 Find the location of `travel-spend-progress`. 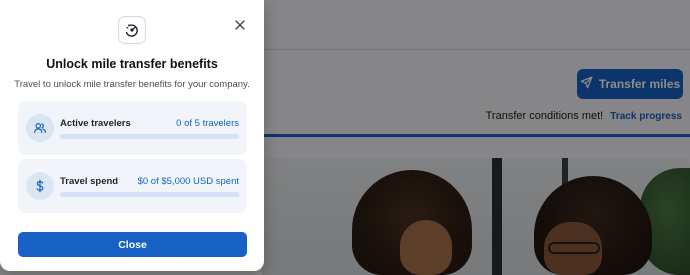

travel-spend-progress is located at coordinates (149, 194).